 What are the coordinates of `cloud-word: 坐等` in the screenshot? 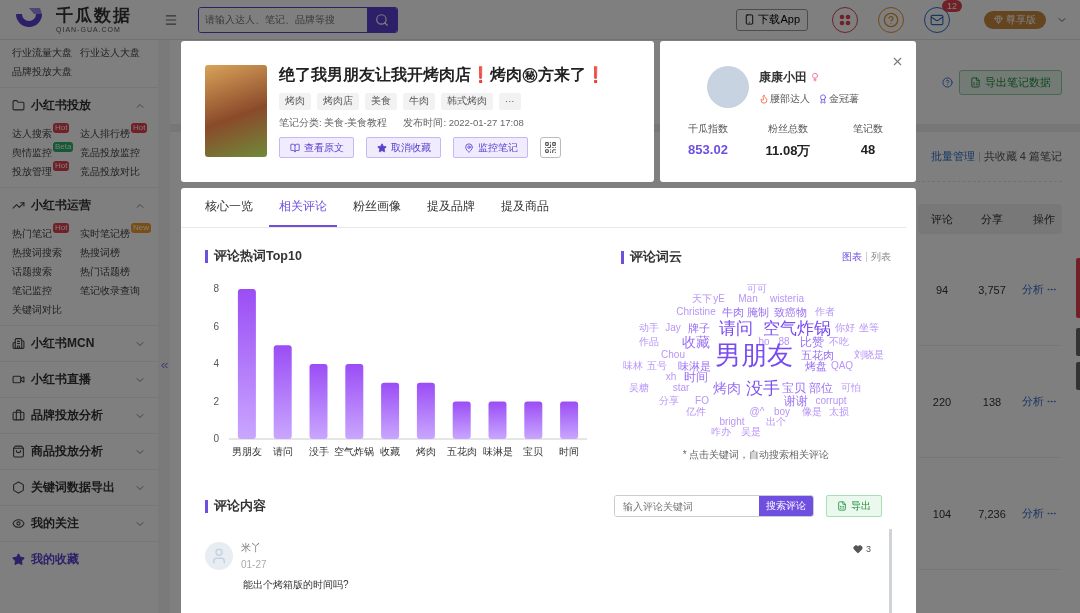 It's located at (869, 328).